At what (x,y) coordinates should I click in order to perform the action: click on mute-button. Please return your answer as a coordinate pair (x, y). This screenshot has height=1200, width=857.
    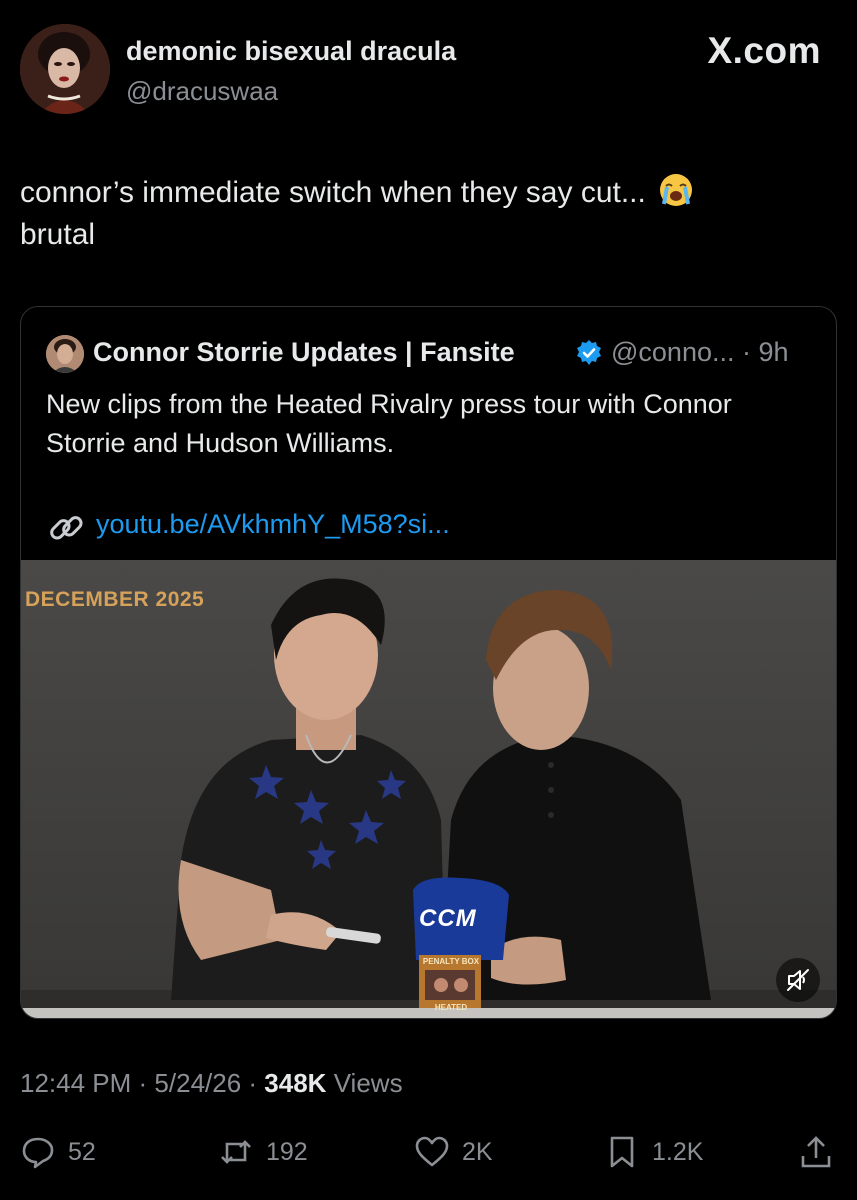
    Looking at the image, I should click on (798, 980).